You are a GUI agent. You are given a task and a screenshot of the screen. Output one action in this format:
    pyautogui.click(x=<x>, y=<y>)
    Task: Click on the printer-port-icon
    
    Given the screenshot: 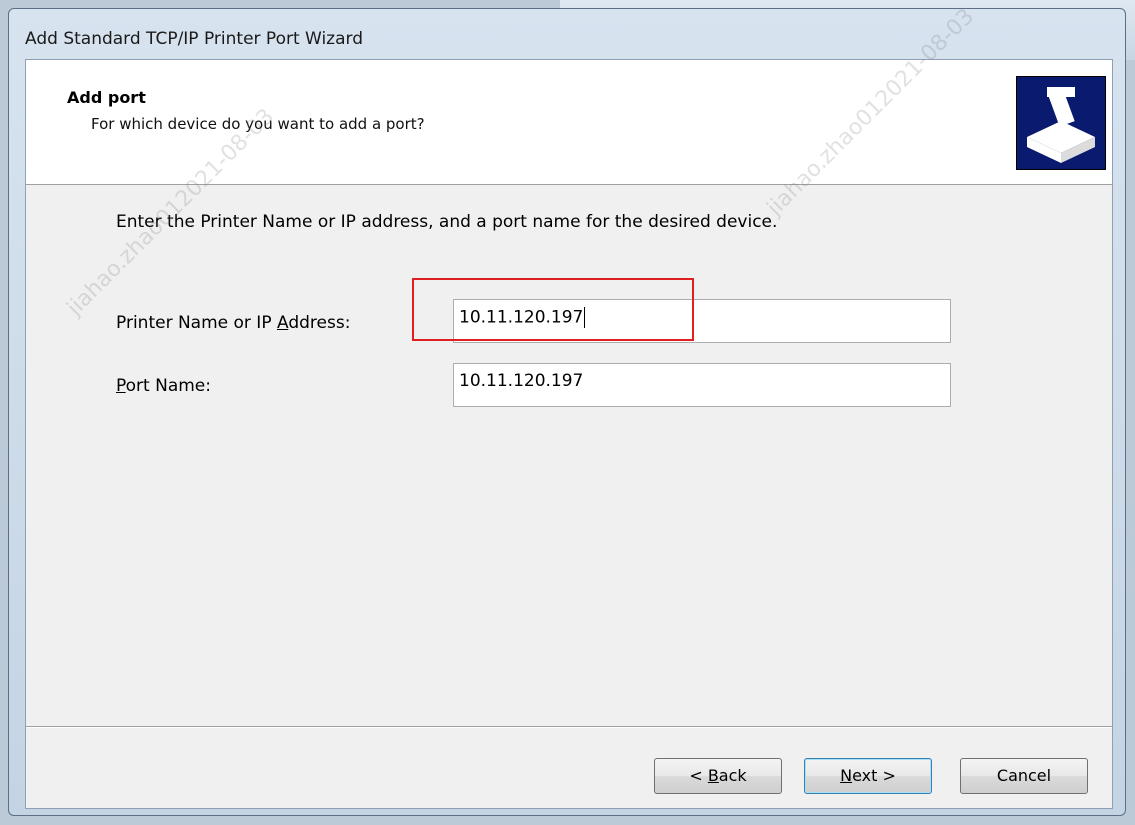 What is the action you would take?
    pyautogui.click(x=1061, y=123)
    